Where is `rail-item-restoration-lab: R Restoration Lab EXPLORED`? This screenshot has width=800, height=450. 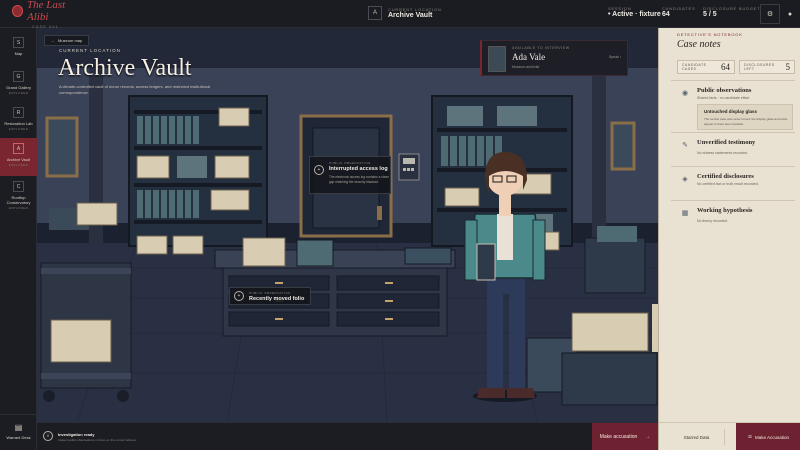
rail-item-restoration-lab: R Restoration Lab EXPLORED is located at coordinates (18, 121).